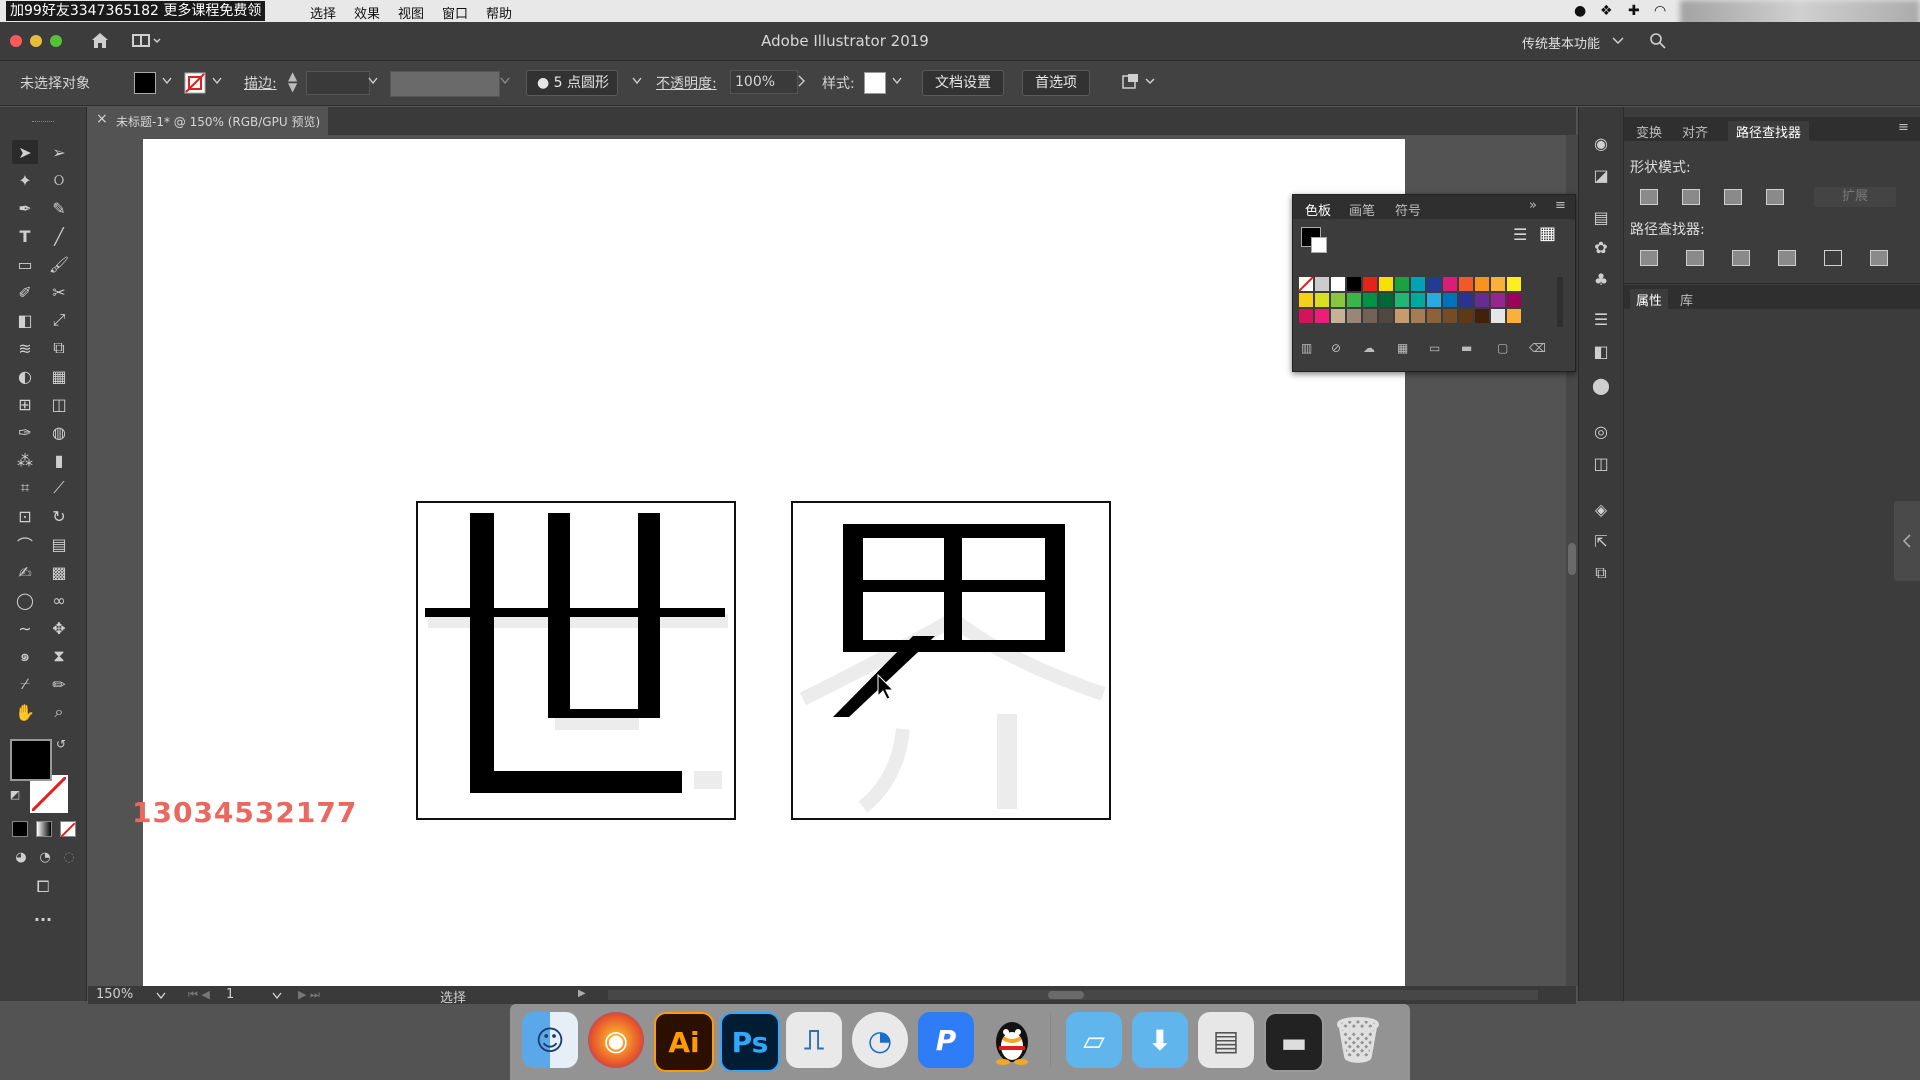  What do you see at coordinates (1601, 175) in the screenshot?
I see `libraries-panel-icon: ◪` at bounding box center [1601, 175].